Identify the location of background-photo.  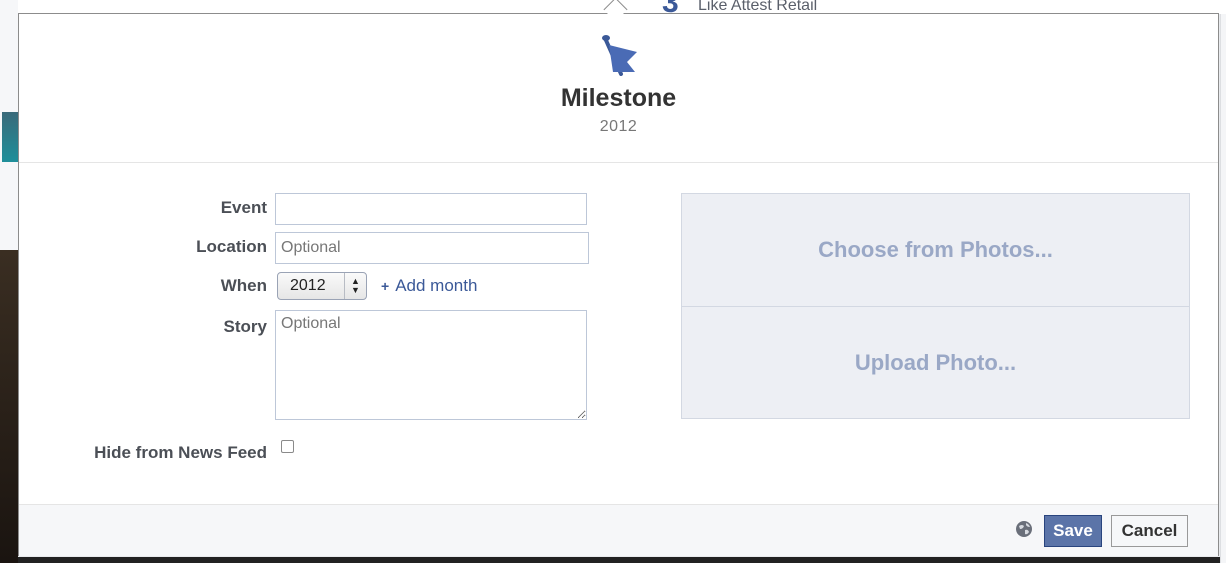
(9, 406).